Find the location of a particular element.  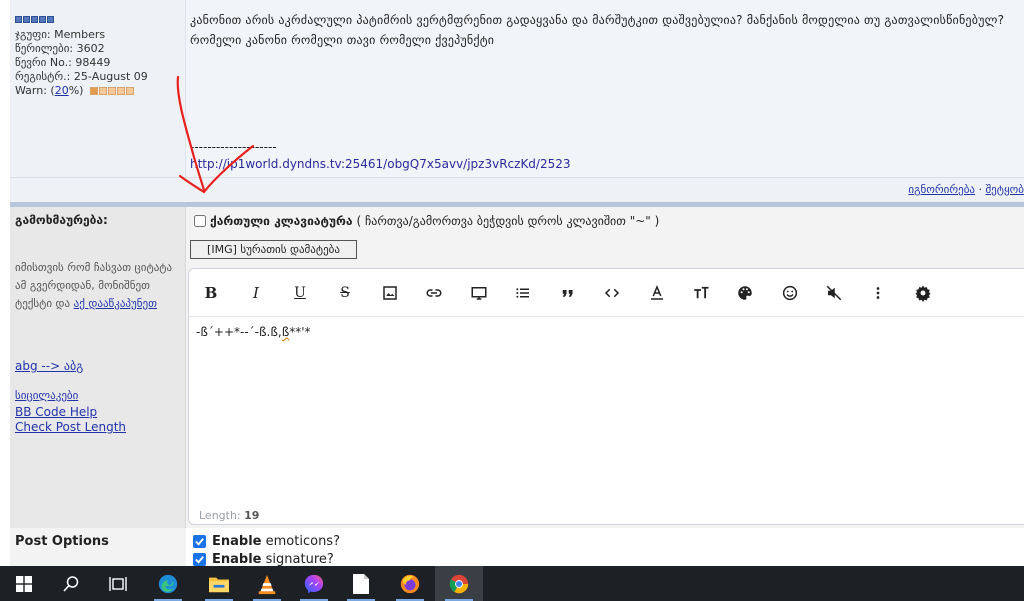

quote-icon is located at coordinates (568, 293).